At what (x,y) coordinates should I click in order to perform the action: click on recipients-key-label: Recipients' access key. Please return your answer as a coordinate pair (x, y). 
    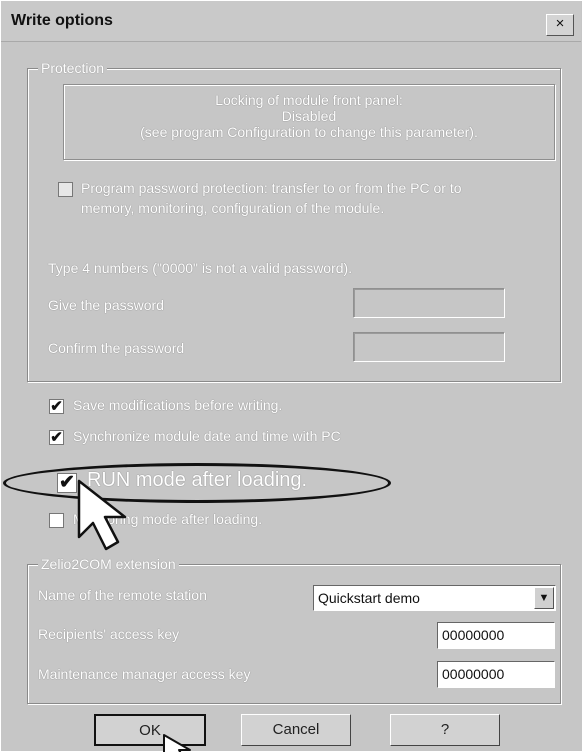
    Looking at the image, I should click on (109, 634).